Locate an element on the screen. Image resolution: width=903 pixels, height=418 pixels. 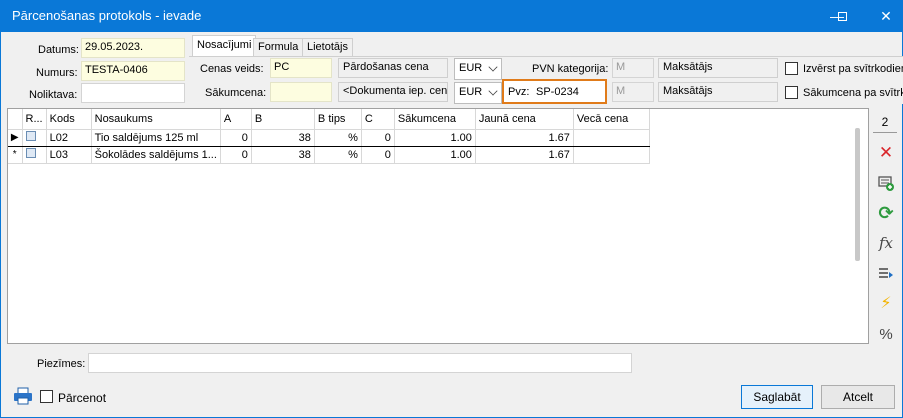
formula-icon: fx is located at coordinates (886, 243).